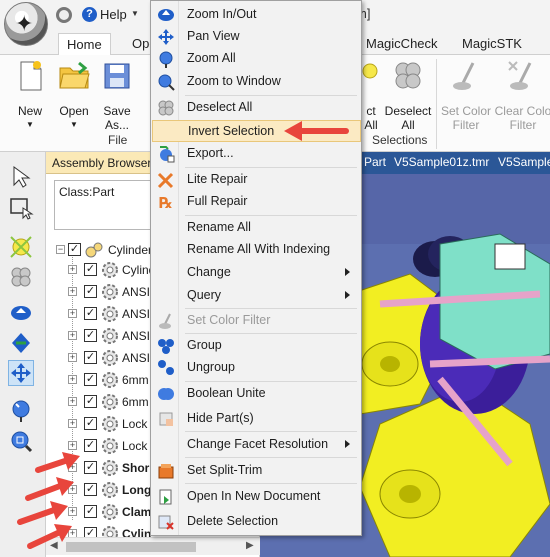  Describe the element at coordinates (375, 162) in the screenshot. I see `doc-tab-part: Part` at that location.